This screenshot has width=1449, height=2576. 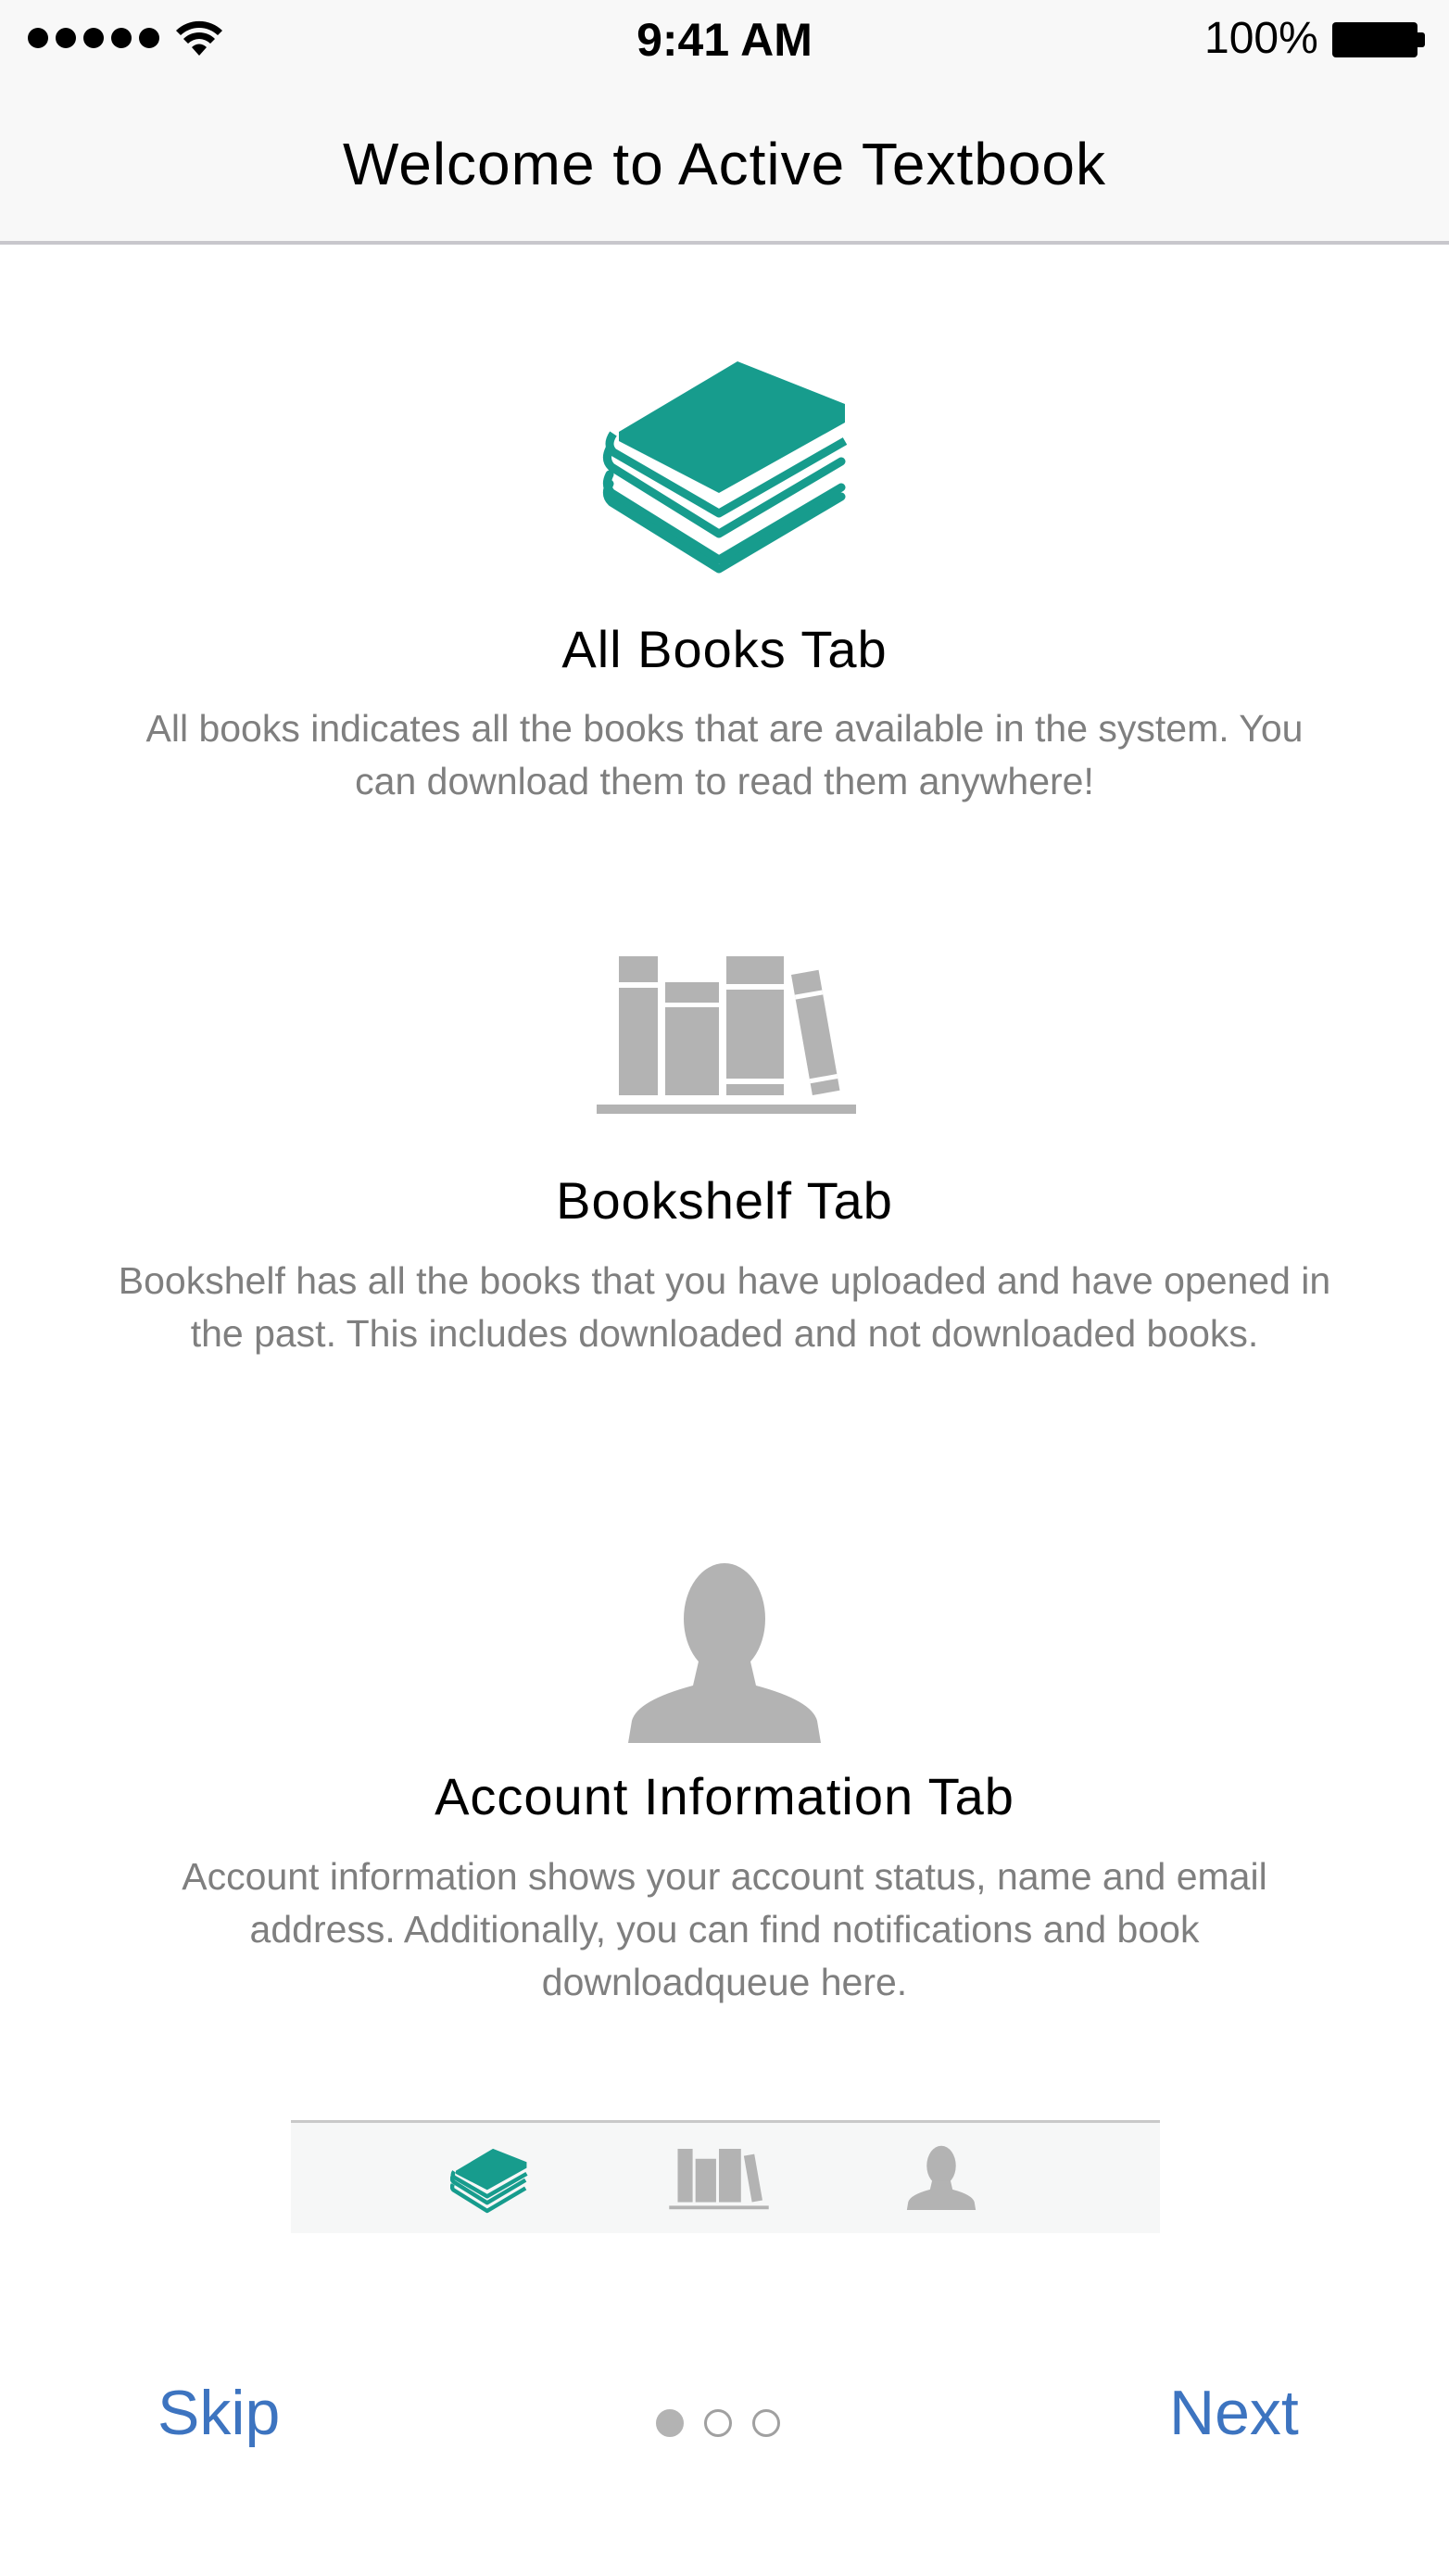 I want to click on next-button: Next, so click(x=1234, y=2413).